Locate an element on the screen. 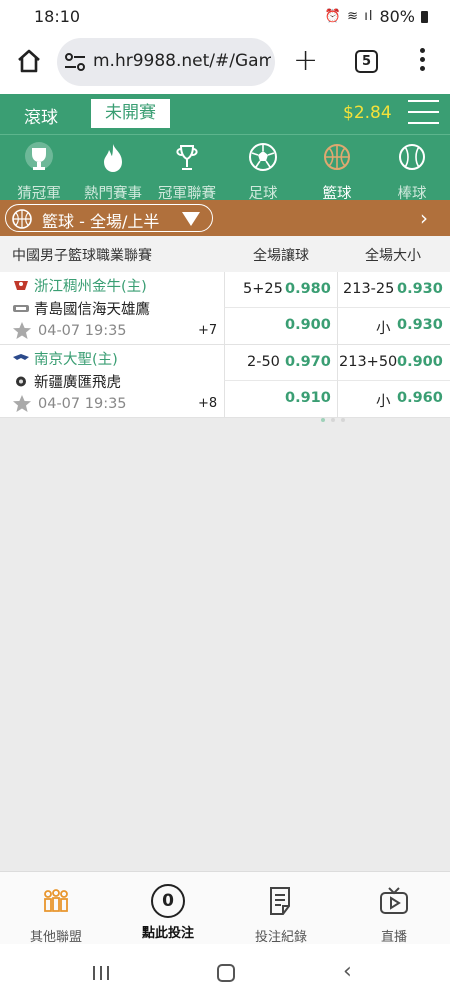  tv-play-icon is located at coordinates (394, 900).